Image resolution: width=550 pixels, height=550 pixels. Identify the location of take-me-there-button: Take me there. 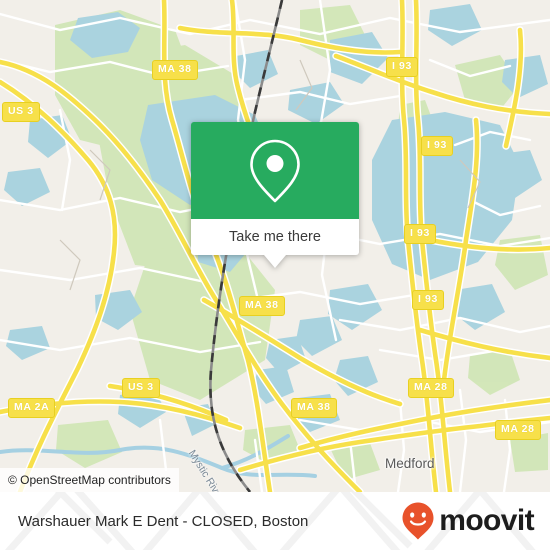
(275, 237).